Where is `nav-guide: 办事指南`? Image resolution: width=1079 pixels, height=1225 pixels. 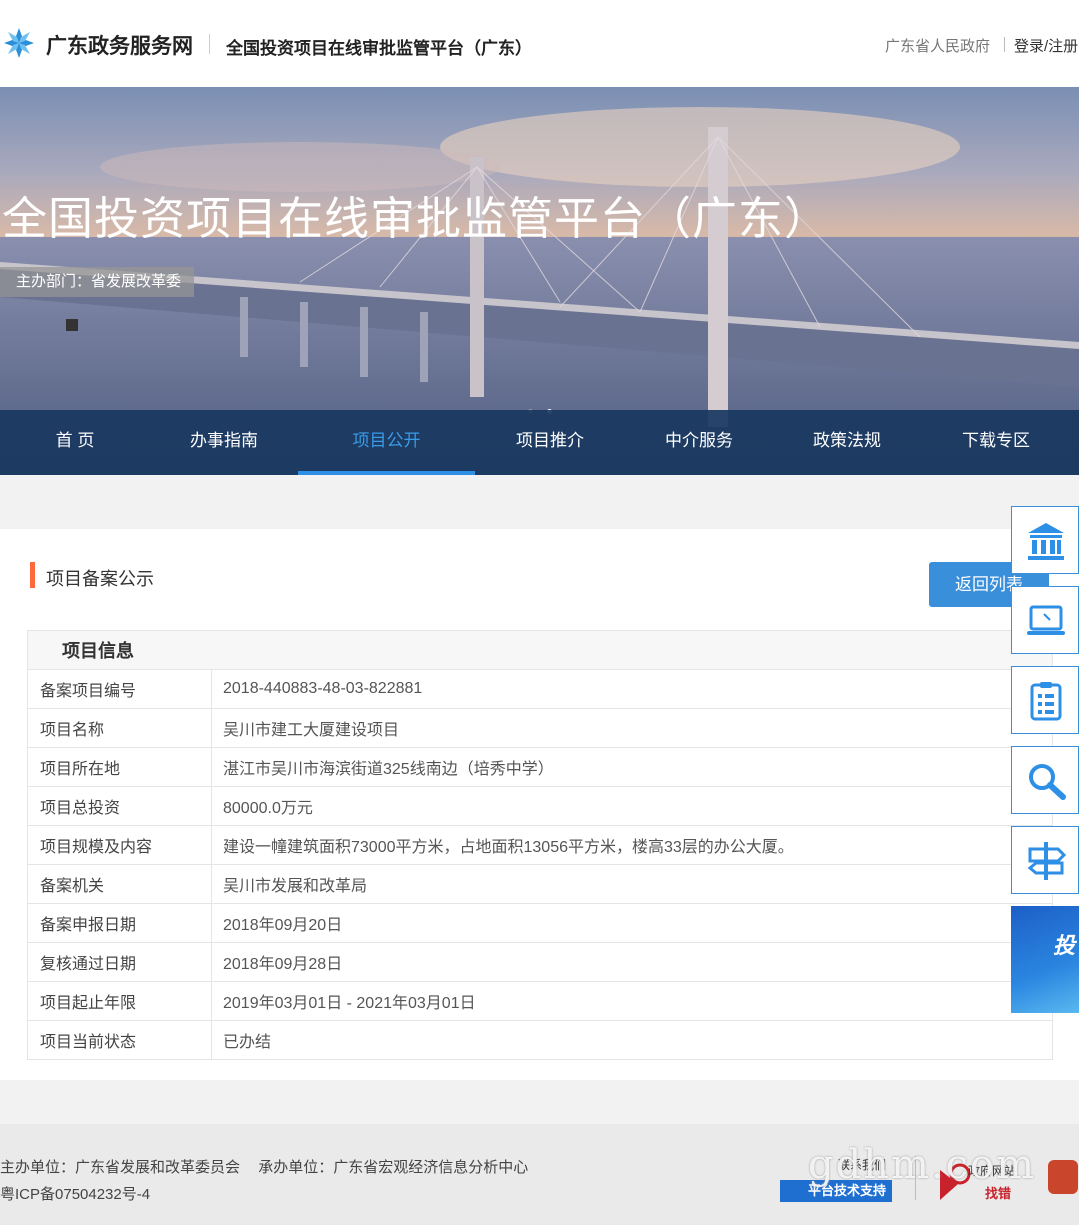 nav-guide: 办事指南 is located at coordinates (224, 442).